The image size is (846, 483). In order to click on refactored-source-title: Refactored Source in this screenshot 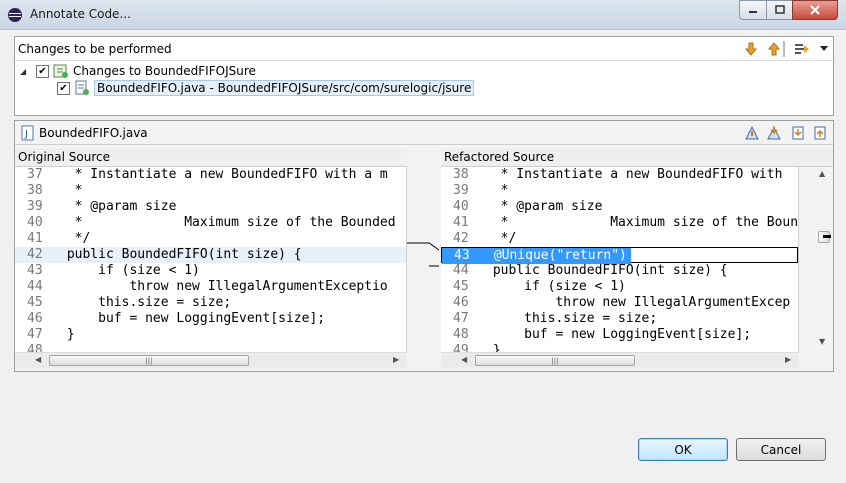, I will do `click(499, 157)`.